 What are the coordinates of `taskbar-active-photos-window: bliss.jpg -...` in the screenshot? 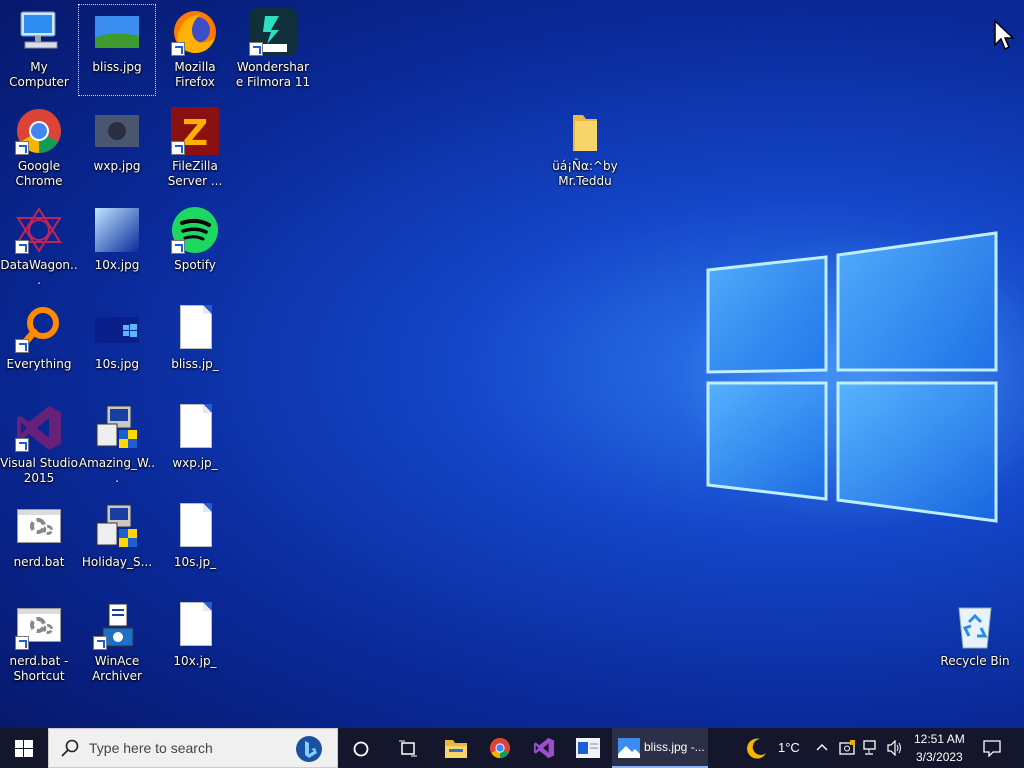 It's located at (660, 748).